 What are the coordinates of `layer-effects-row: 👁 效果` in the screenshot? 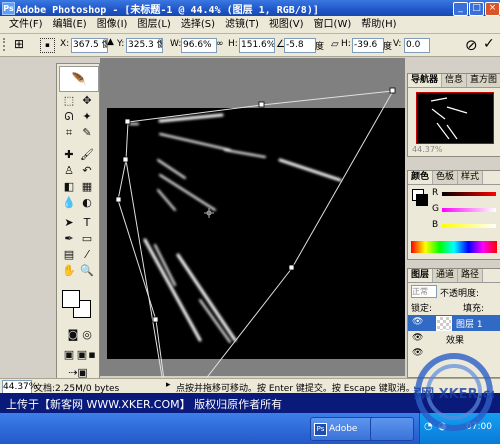 It's located at (454, 339).